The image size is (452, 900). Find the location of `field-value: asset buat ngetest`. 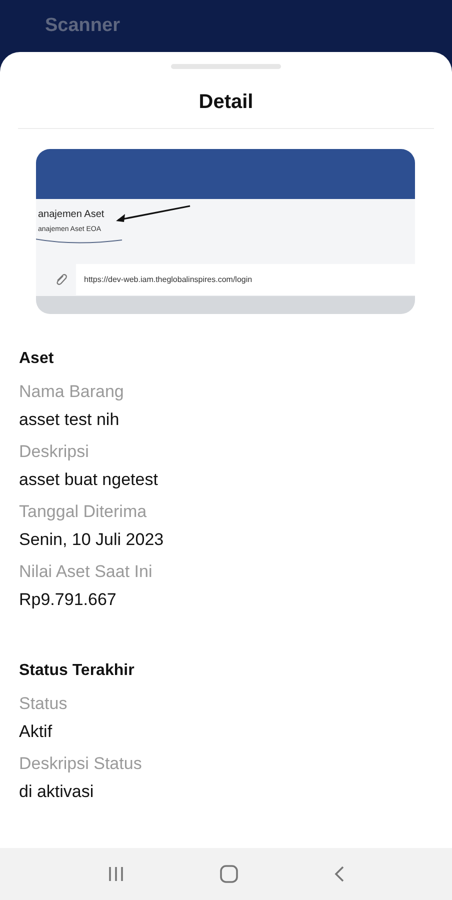

field-value: asset buat ngetest is located at coordinates (89, 480).